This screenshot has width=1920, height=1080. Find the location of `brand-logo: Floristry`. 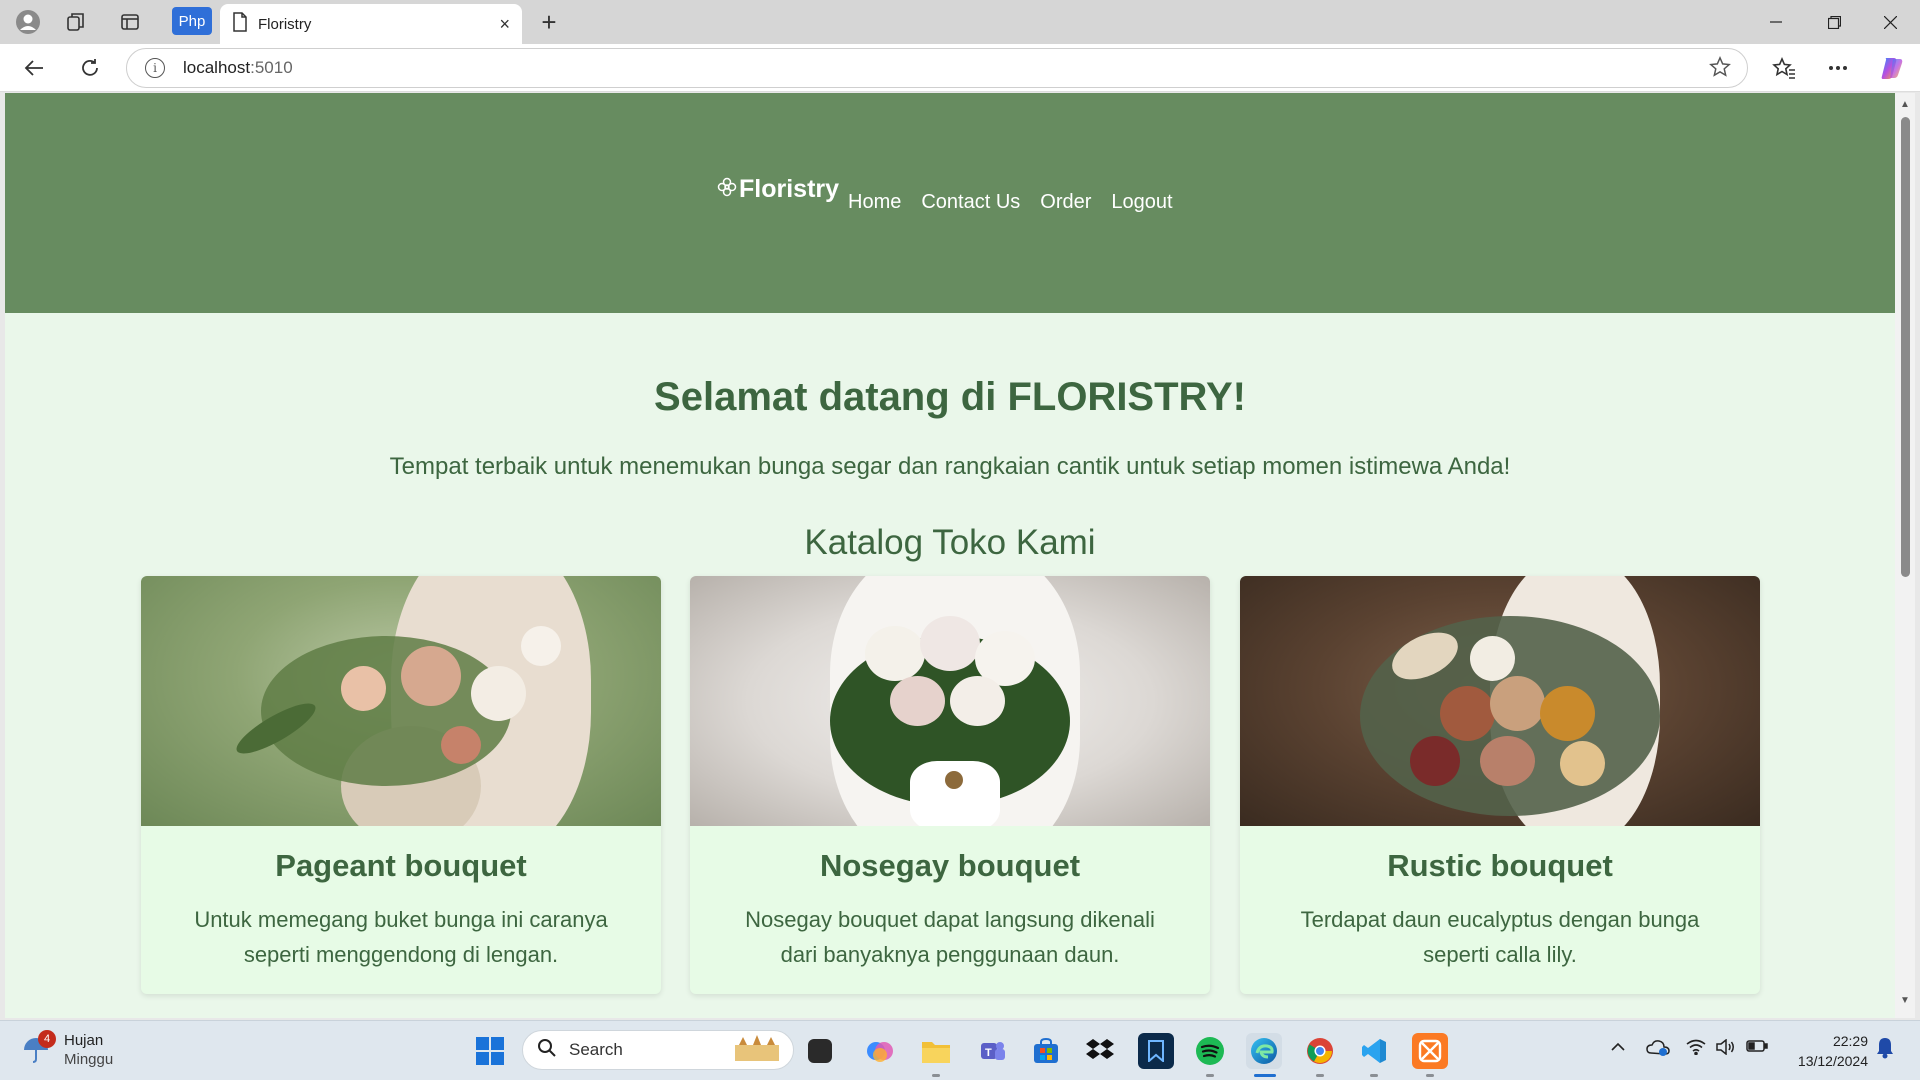

brand-logo: Floristry is located at coordinates (778, 189).